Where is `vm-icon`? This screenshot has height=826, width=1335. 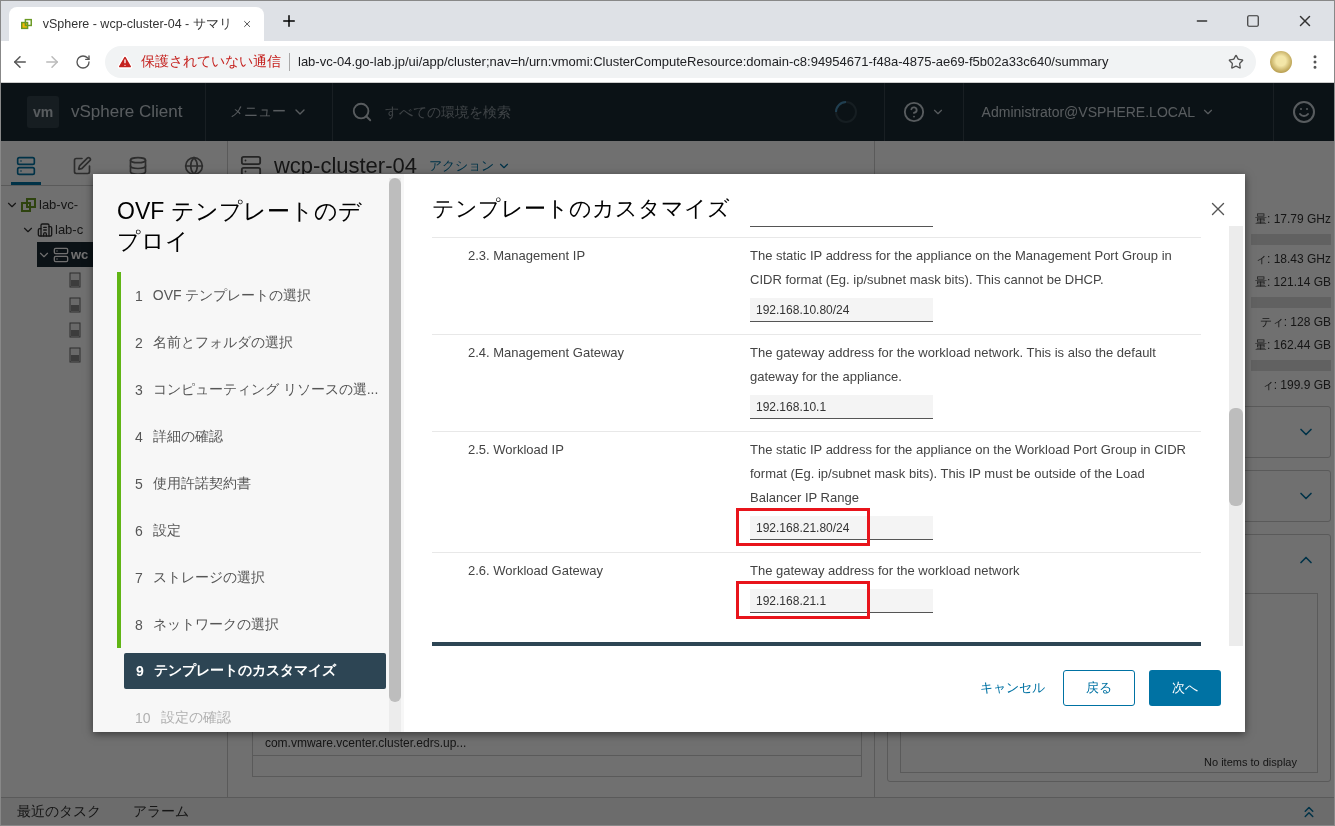 vm-icon is located at coordinates (82, 165).